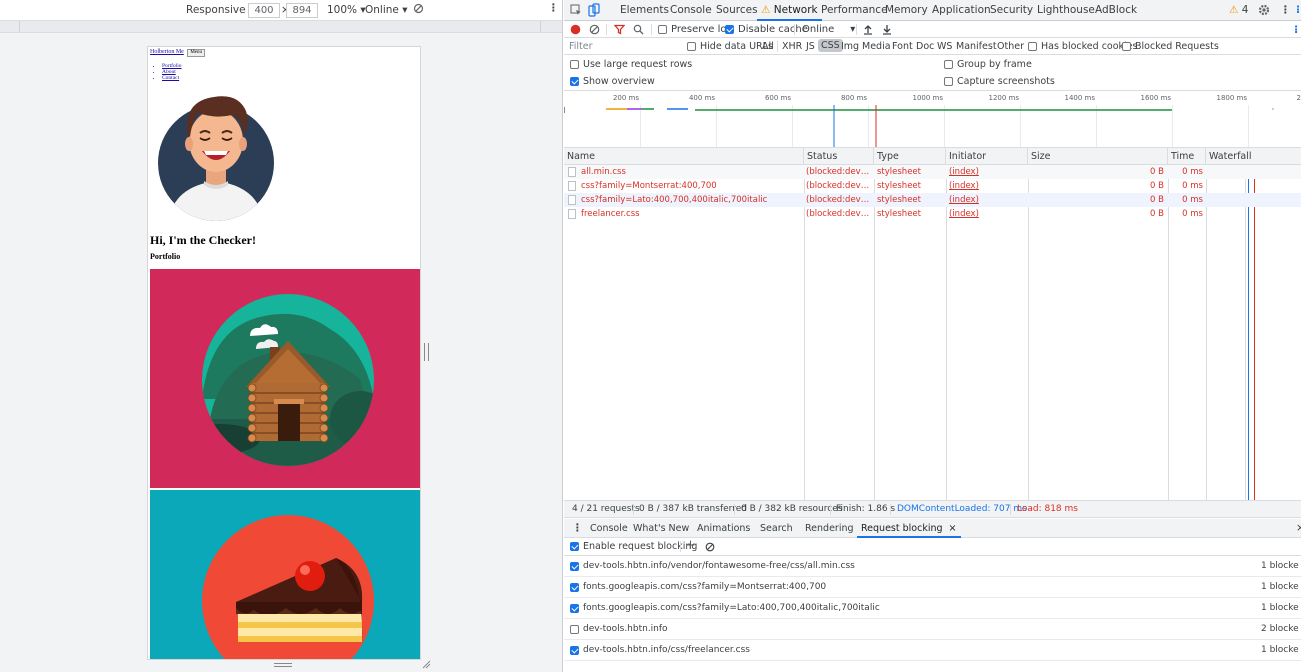  What do you see at coordinates (910, 156) in the screenshot?
I see `column-header-type: Type` at bounding box center [910, 156].